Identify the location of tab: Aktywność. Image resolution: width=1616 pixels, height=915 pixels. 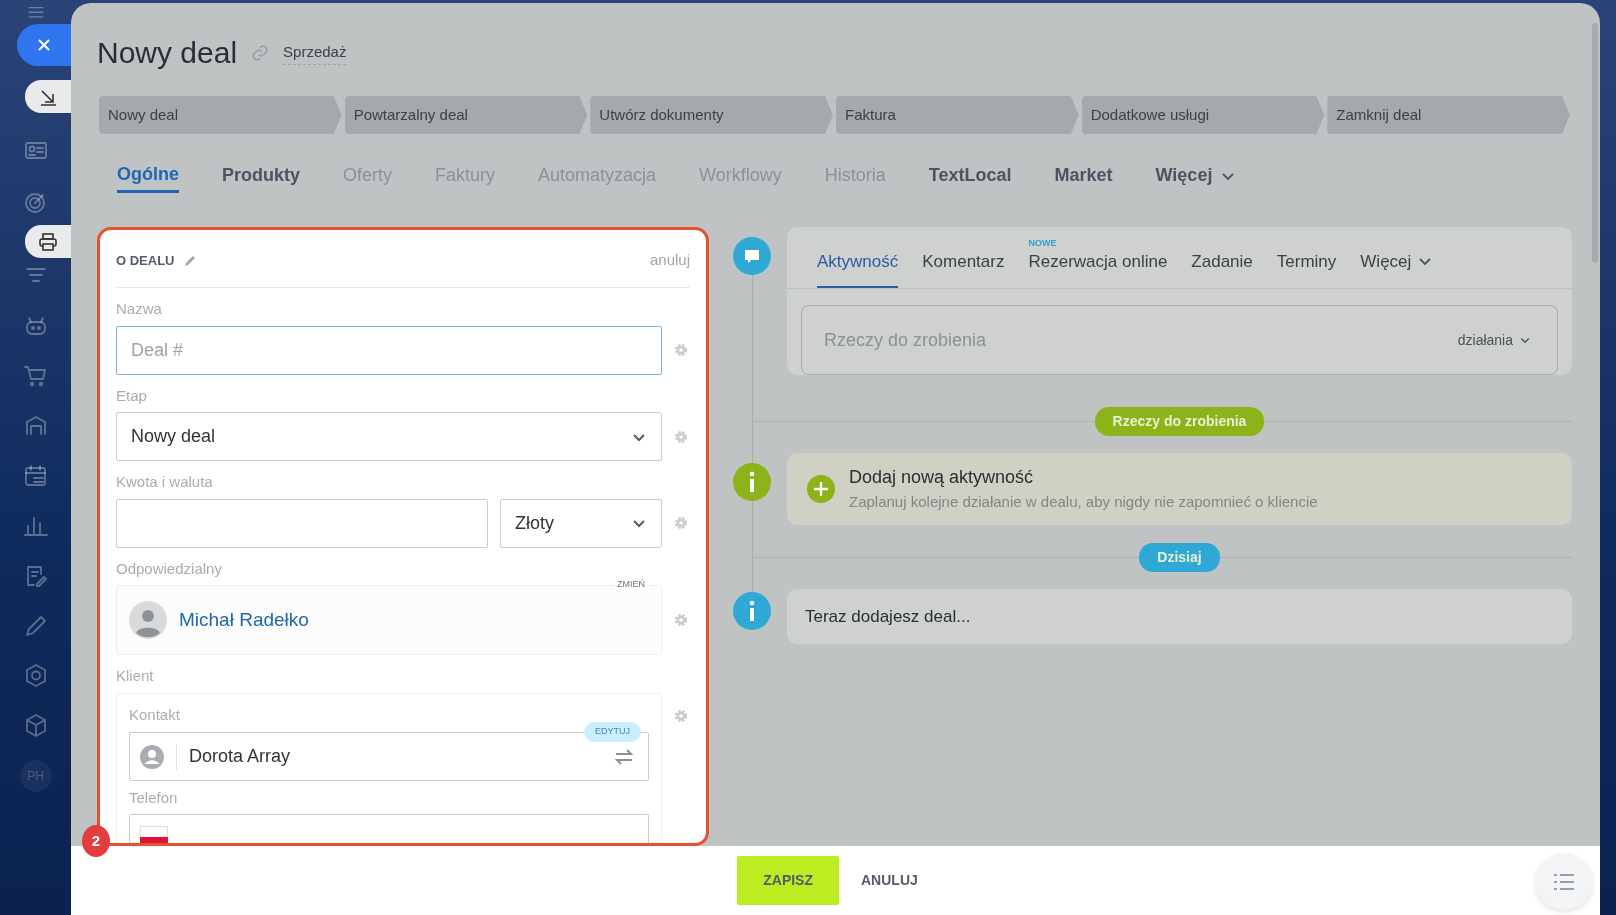
(858, 268).